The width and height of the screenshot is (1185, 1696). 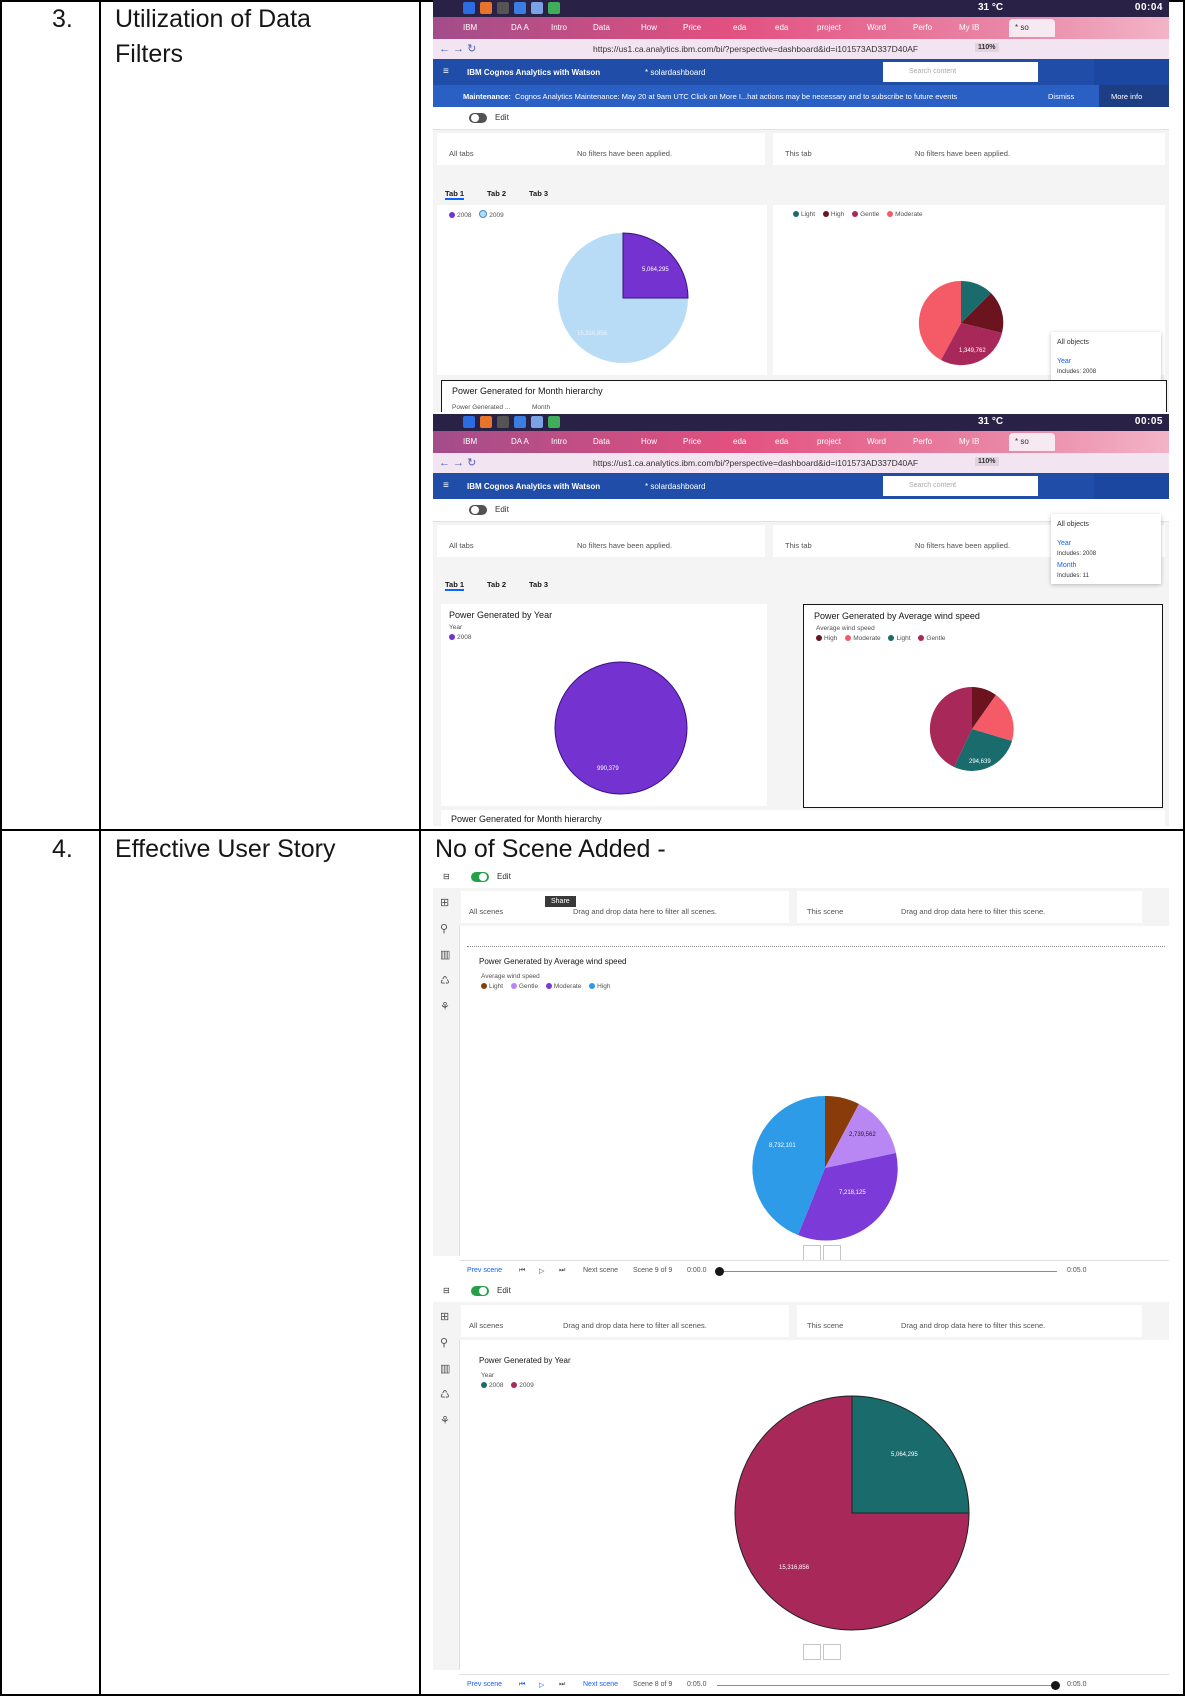 I want to click on filter-this-tab: This tab No filters have been applied., so click(x=969, y=149).